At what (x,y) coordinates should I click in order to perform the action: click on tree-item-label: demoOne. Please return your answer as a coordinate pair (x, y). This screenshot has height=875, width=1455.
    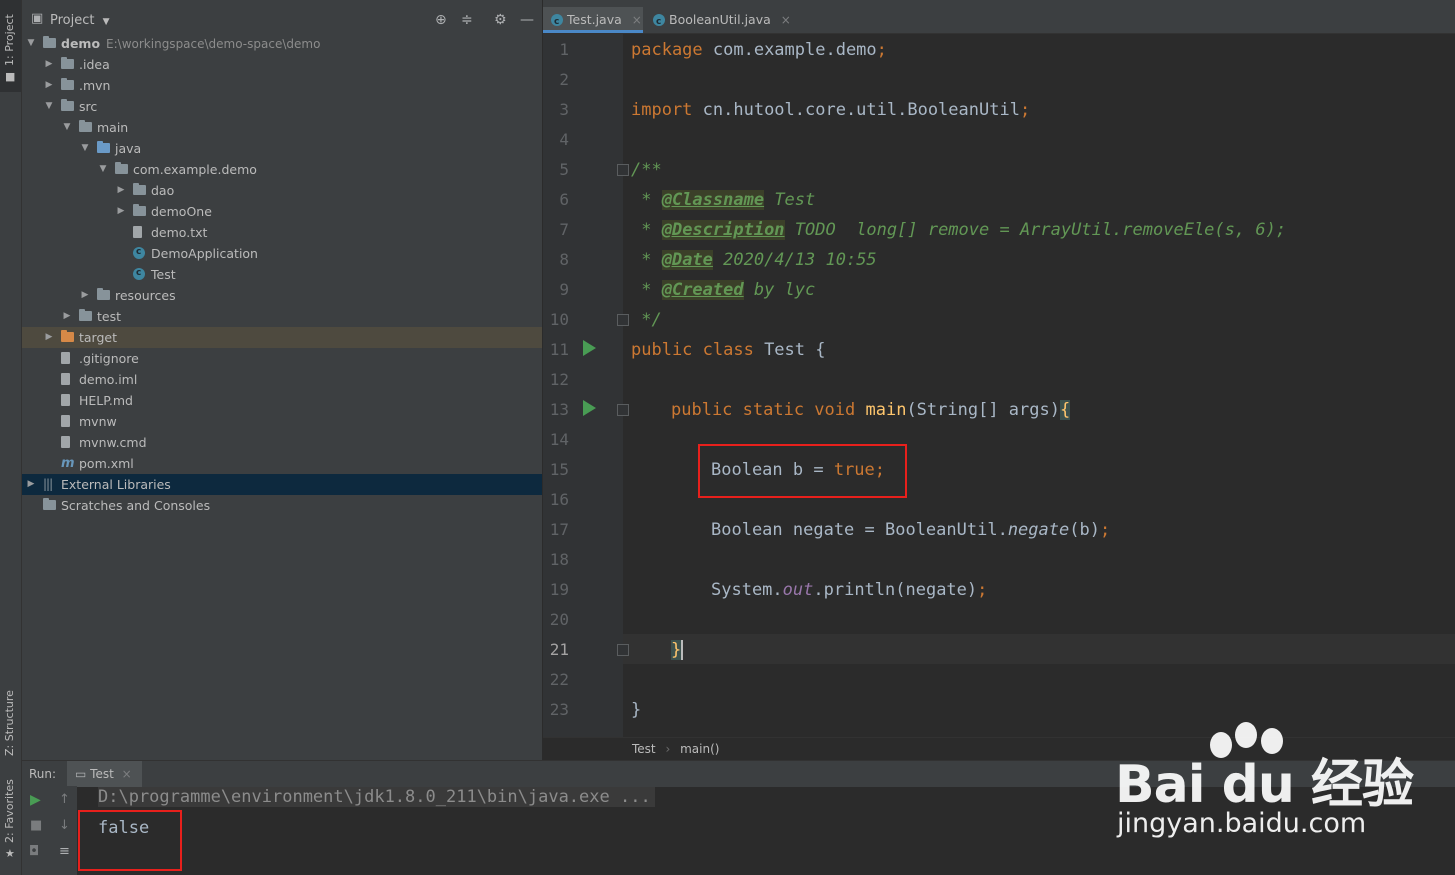
    Looking at the image, I should click on (181, 211).